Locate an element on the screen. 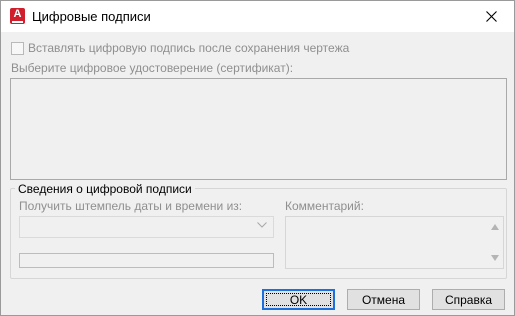 The height and width of the screenshot is (316, 515). help-button: Справка is located at coordinates (468, 299).